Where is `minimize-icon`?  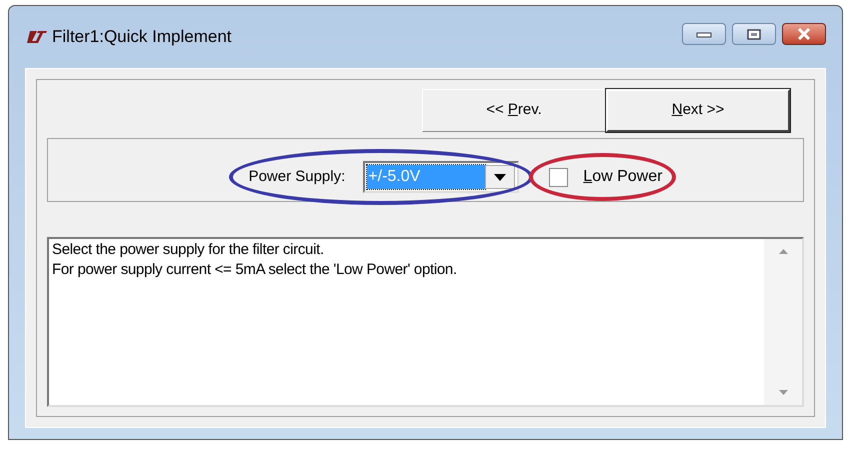
minimize-icon is located at coordinates (704, 34).